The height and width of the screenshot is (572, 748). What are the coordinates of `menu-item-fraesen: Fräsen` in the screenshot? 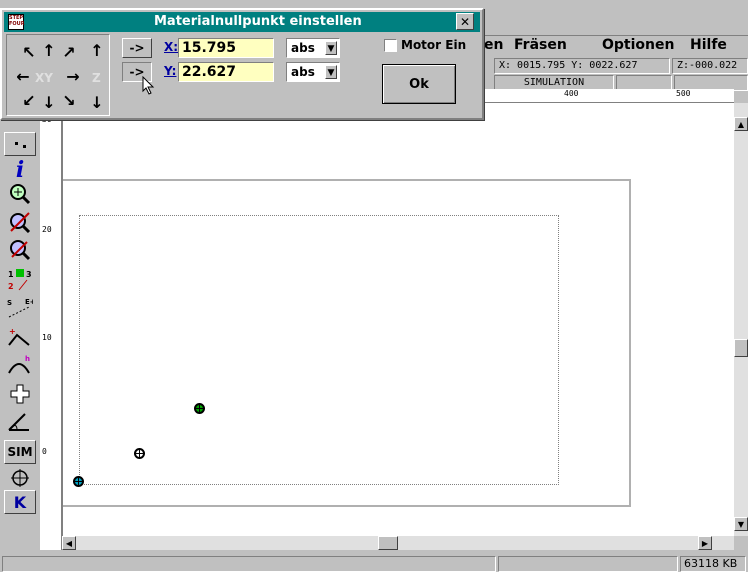 It's located at (540, 45).